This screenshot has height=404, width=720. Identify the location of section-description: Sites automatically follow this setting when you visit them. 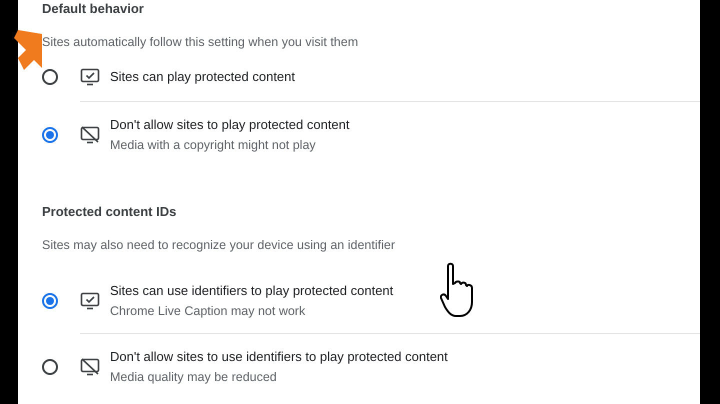
(201, 42).